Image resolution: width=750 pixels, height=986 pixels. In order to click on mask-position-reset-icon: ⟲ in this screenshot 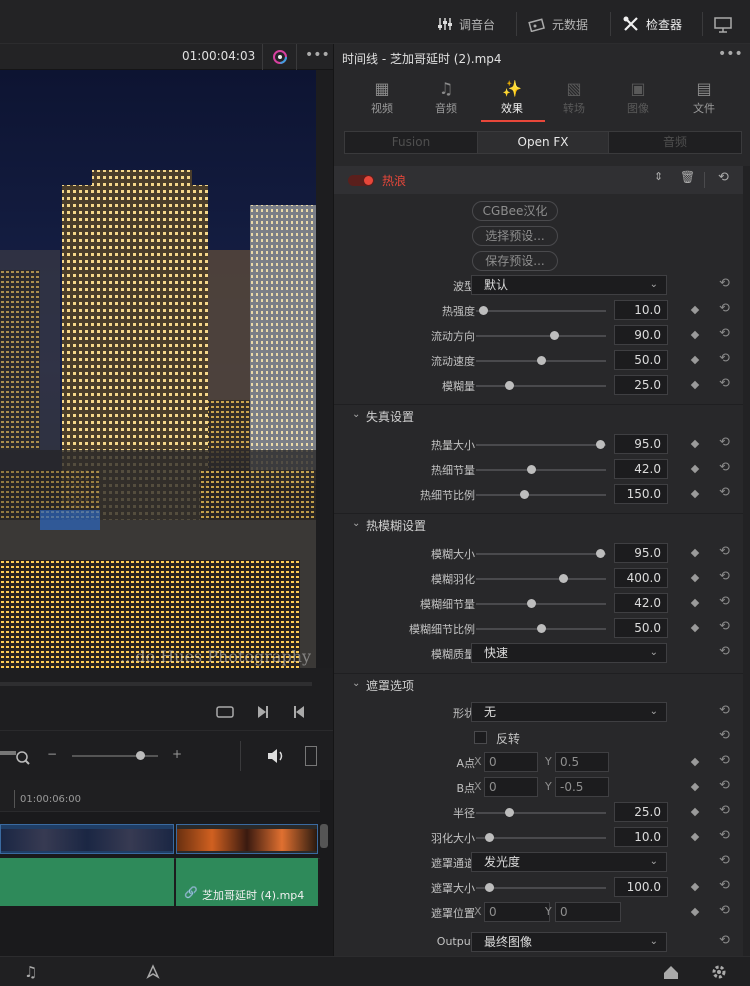, I will do `click(724, 910)`.